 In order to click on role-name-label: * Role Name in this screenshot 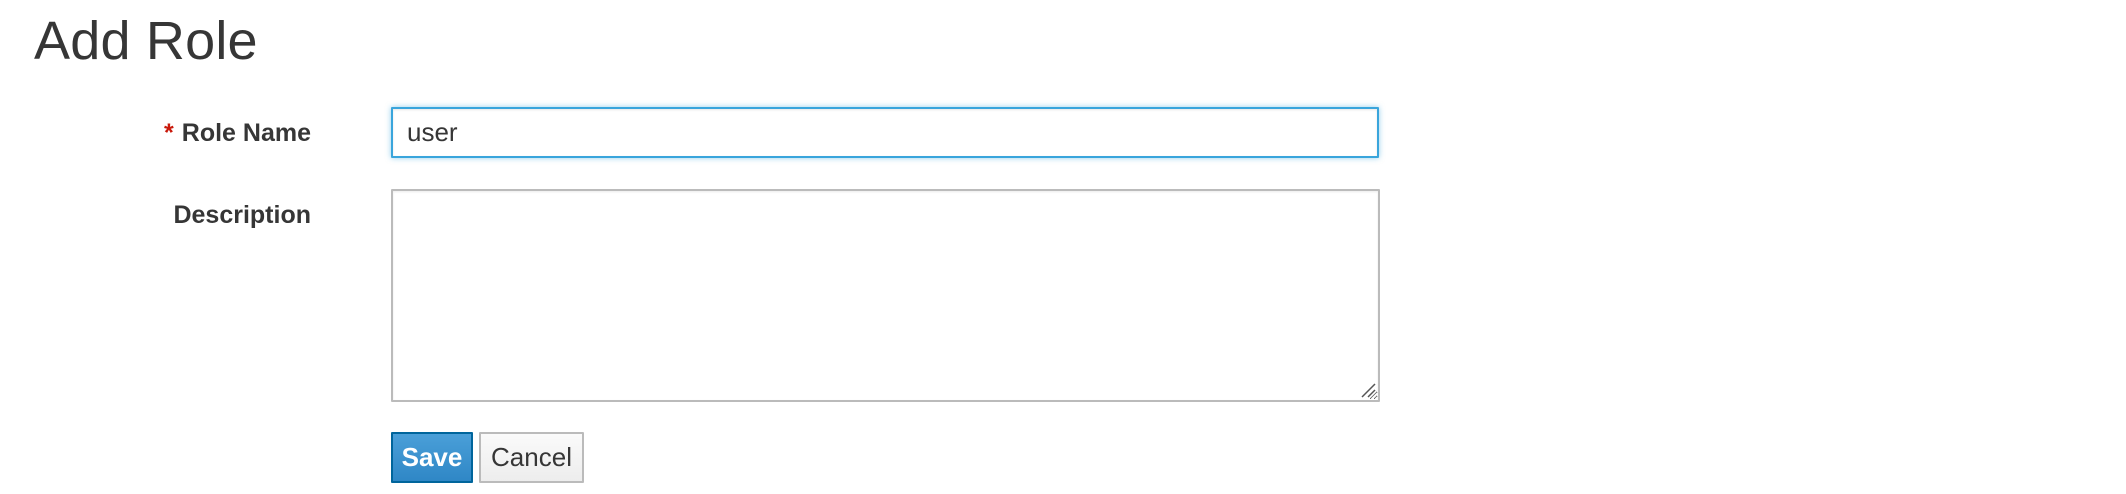, I will do `click(237, 133)`.